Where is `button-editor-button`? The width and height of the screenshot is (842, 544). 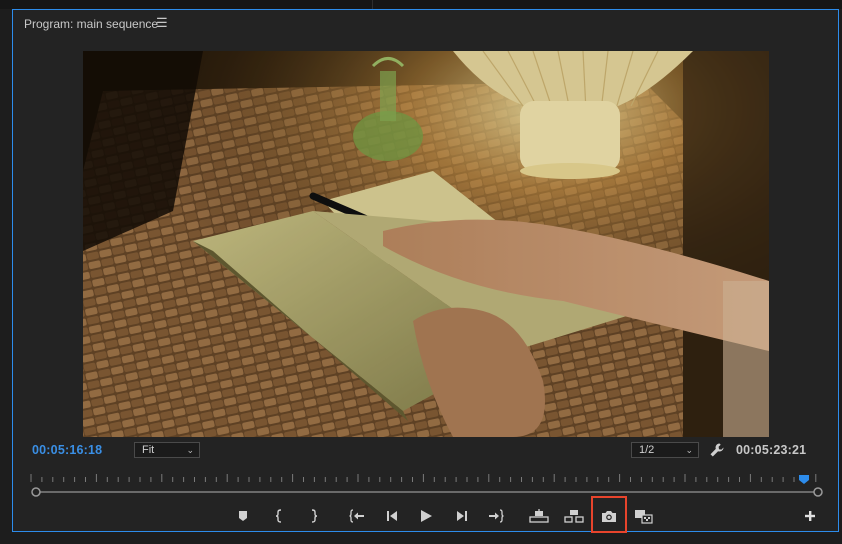
button-editor-button is located at coordinates (810, 516).